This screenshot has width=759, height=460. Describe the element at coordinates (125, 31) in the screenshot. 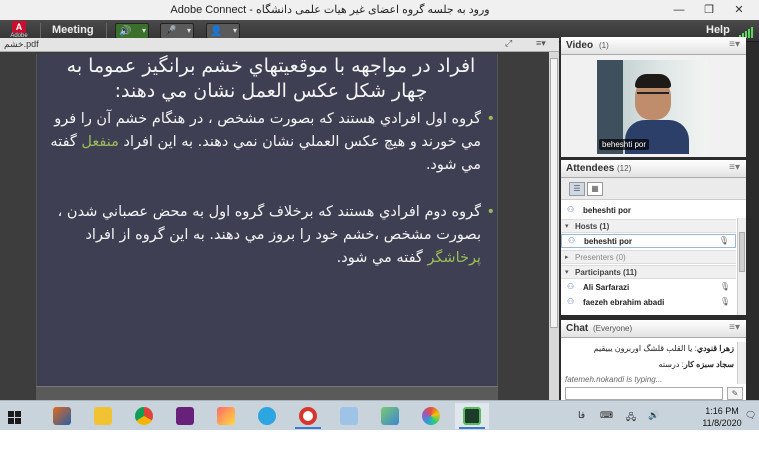

I see `speaker-icon: 🔊` at that location.